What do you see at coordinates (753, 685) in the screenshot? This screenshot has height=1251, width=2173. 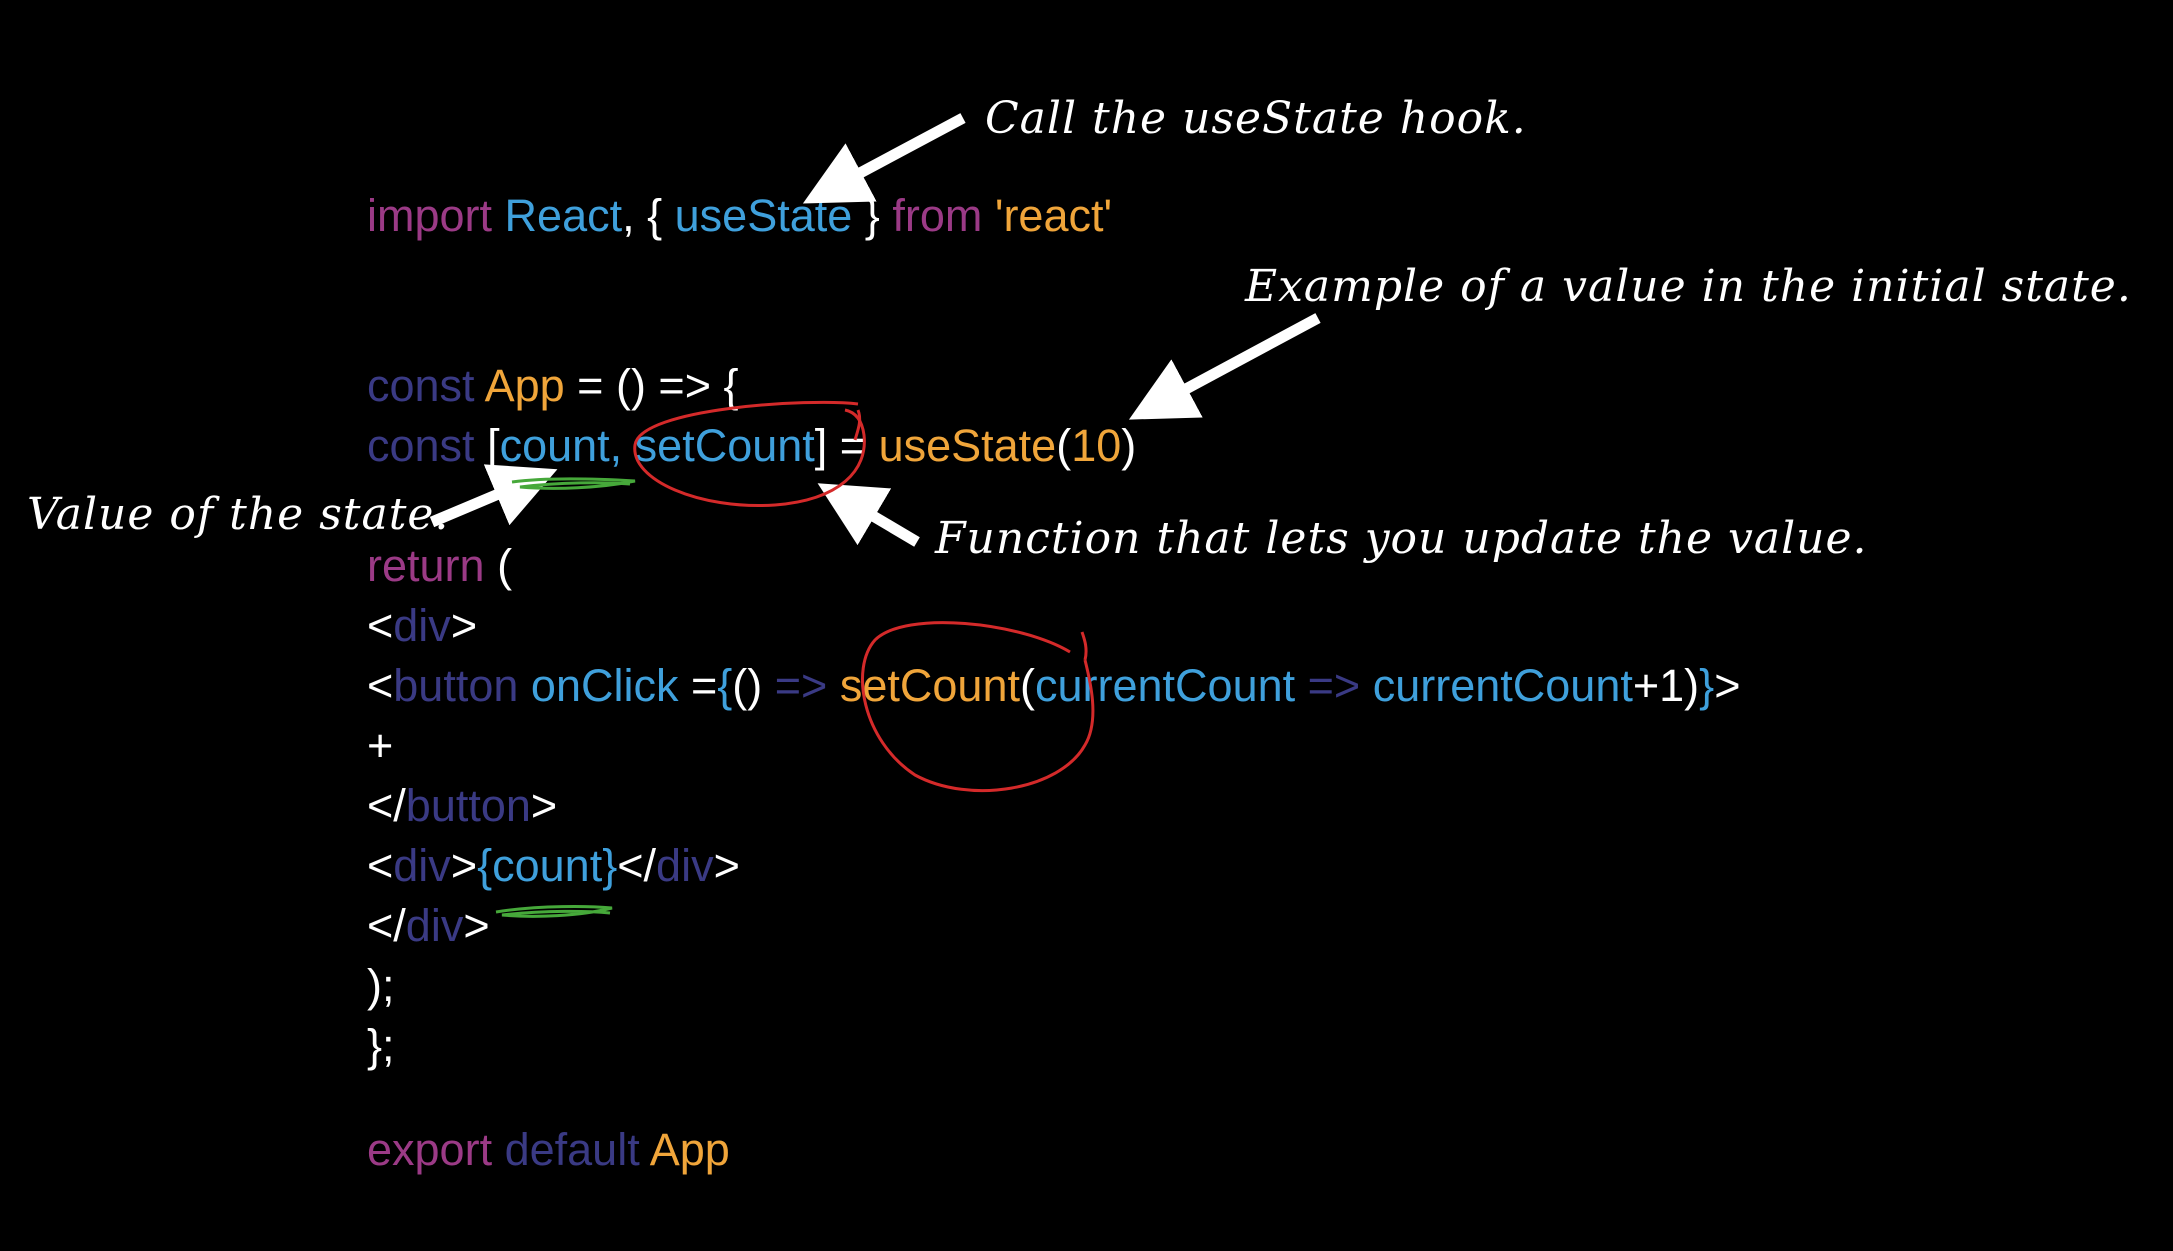 I see `code-token-punctuation: ()` at bounding box center [753, 685].